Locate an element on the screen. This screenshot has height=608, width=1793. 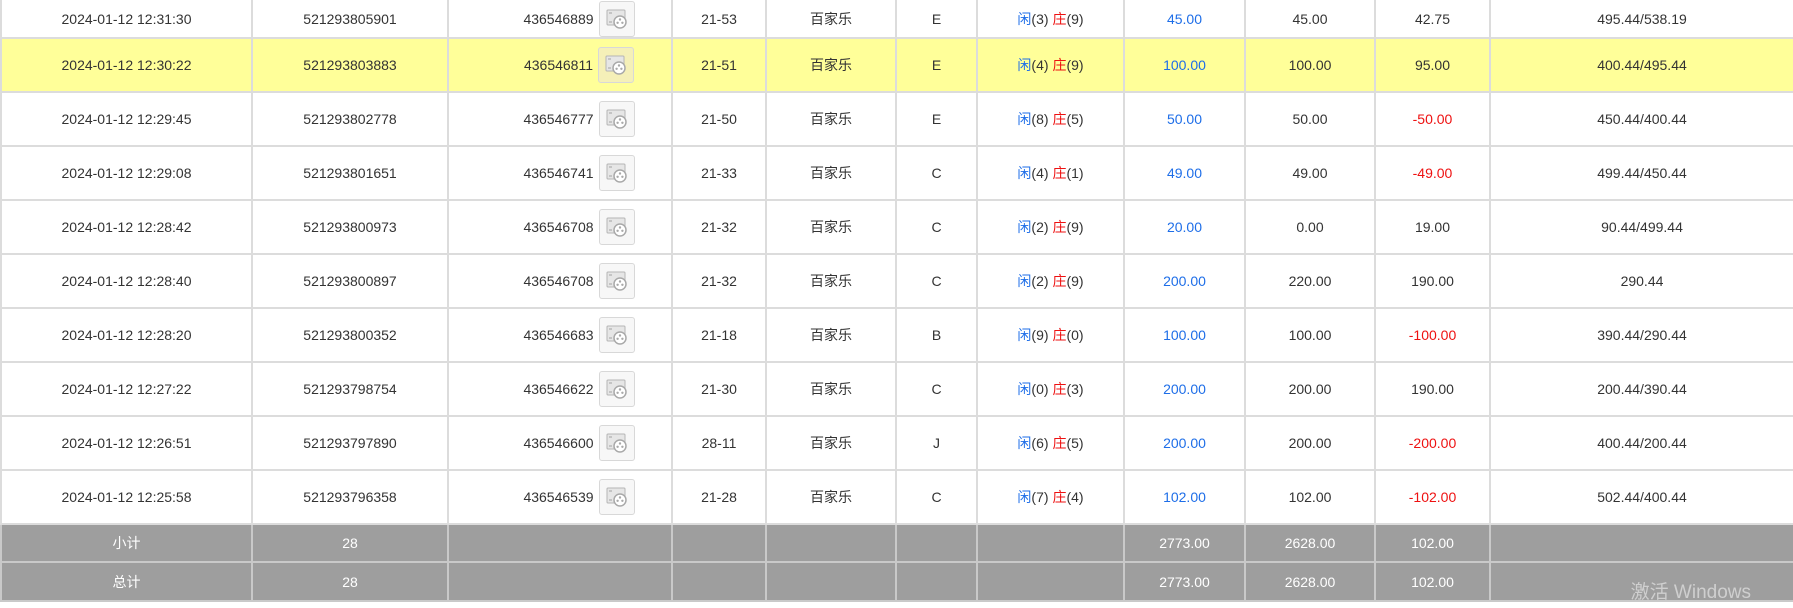
bet-id: 521293803883 is located at coordinates (350, 65).